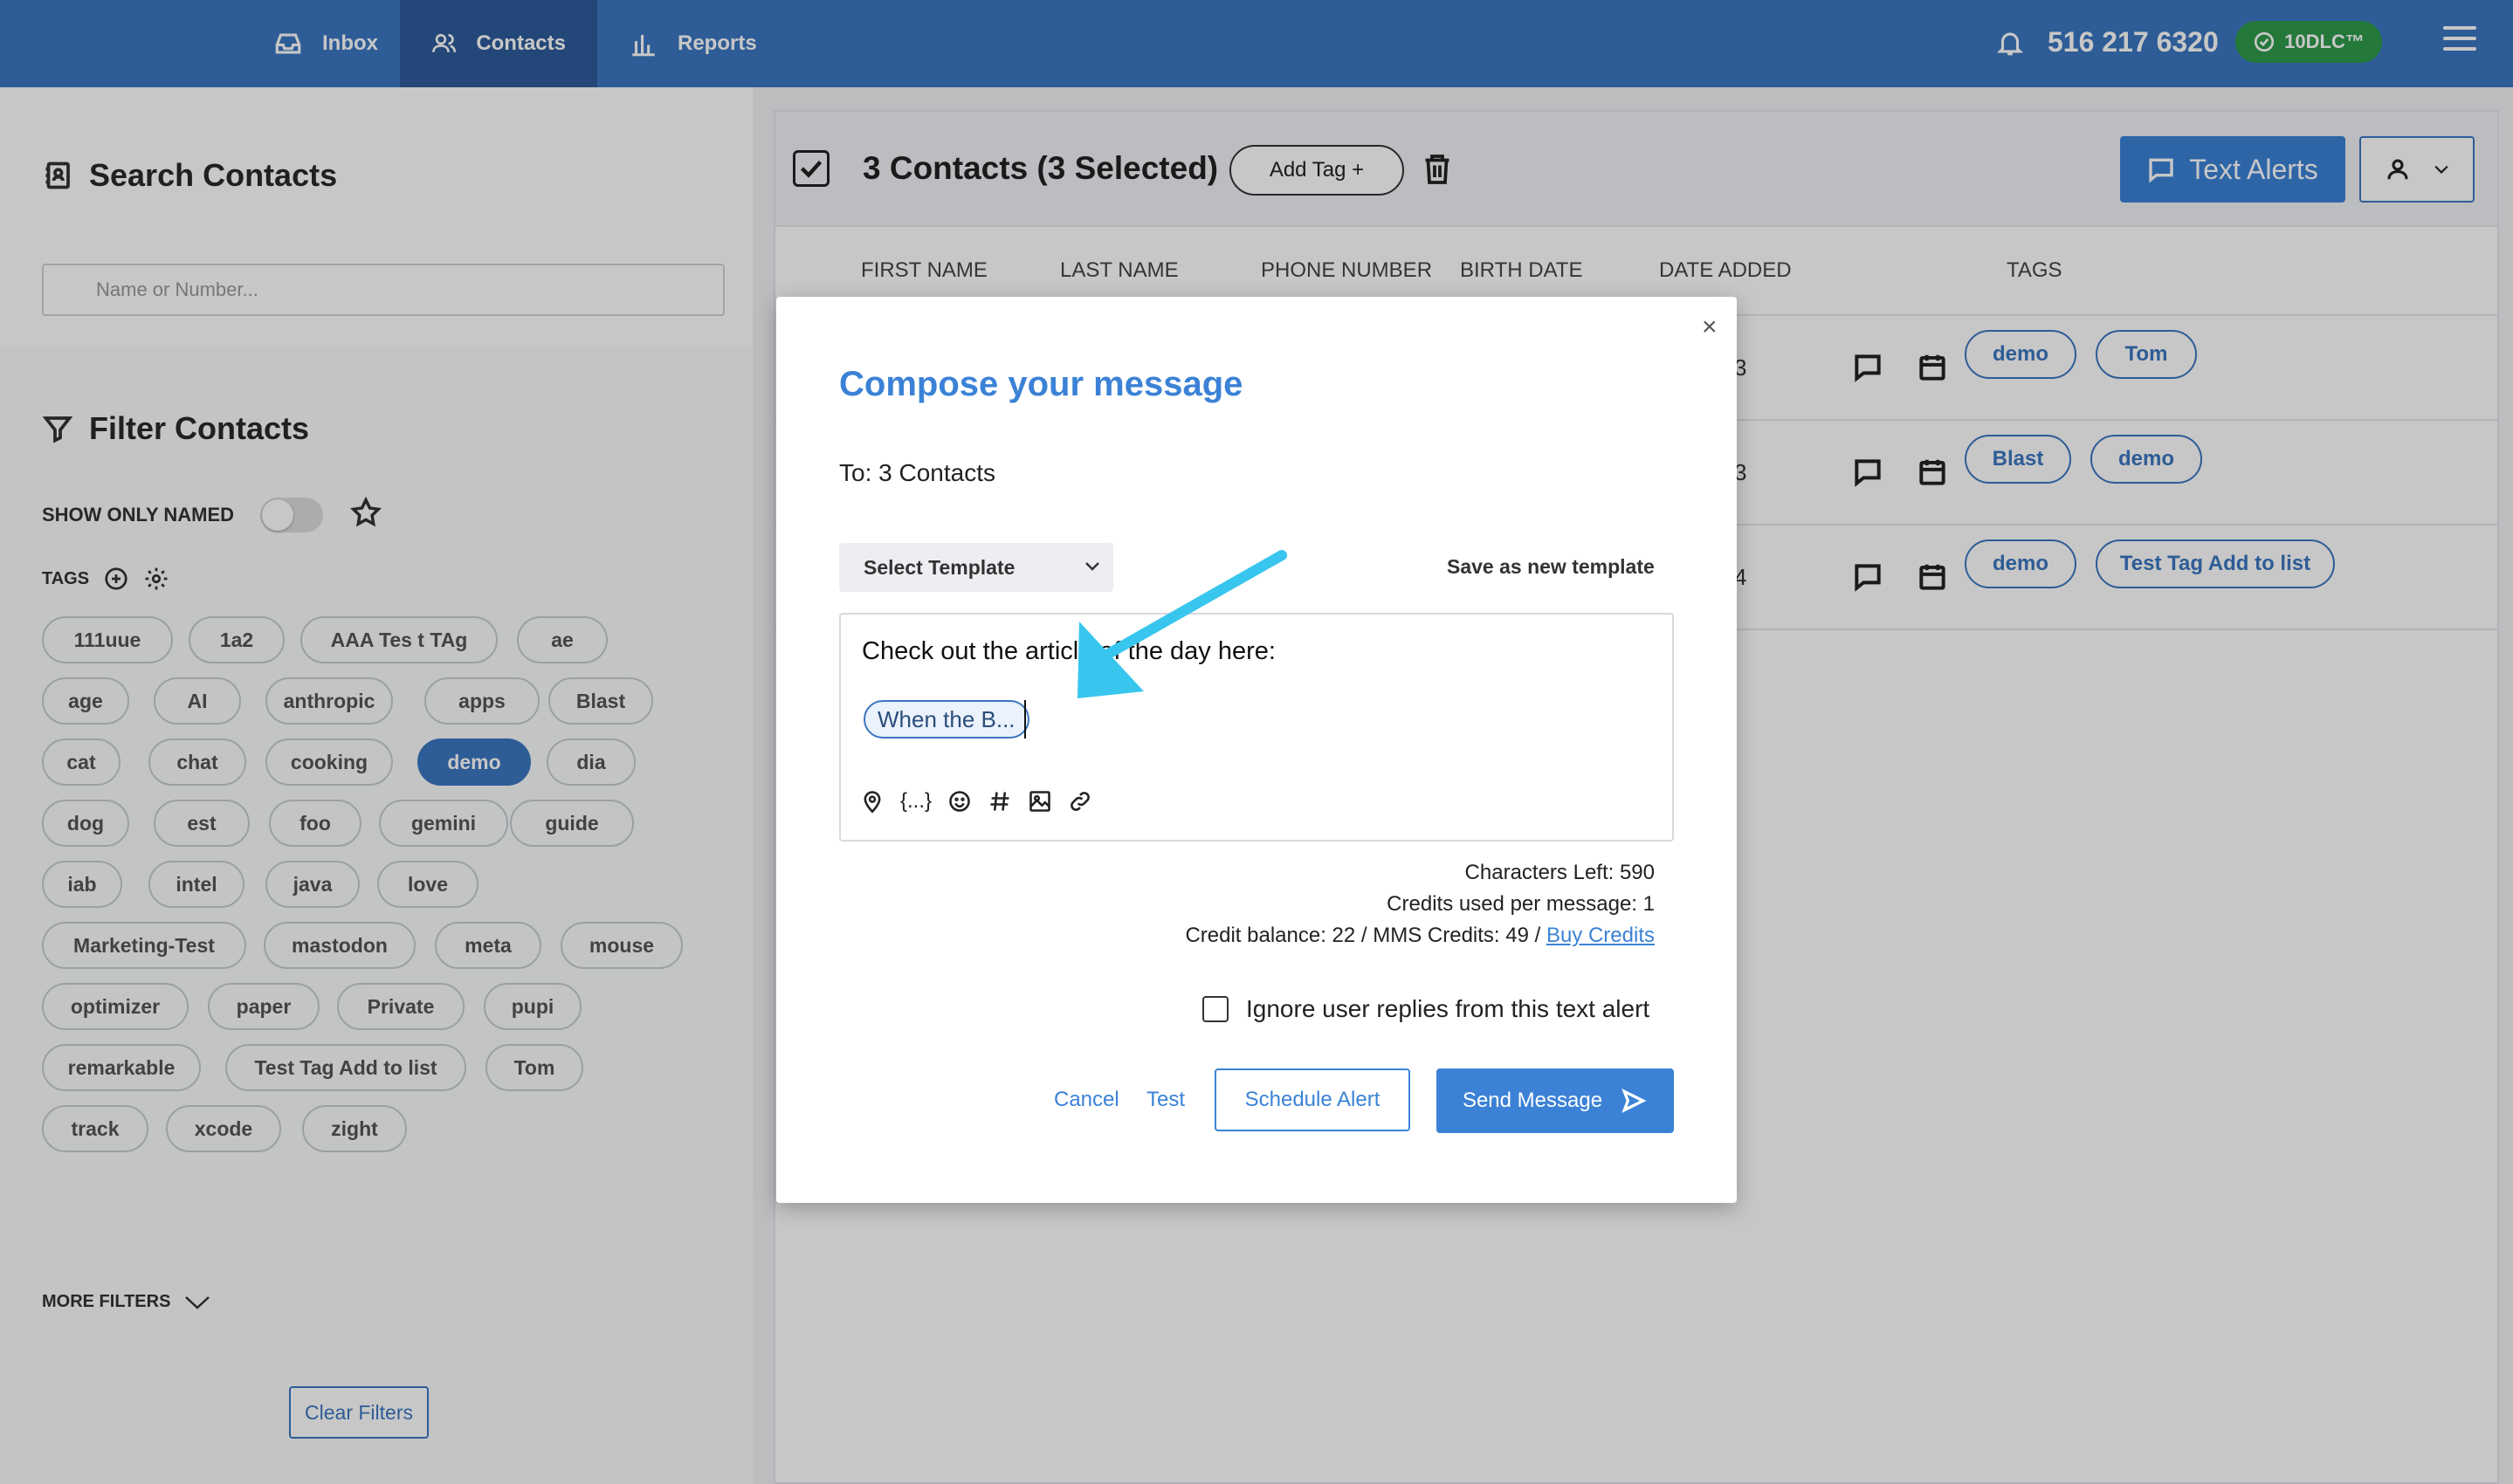 The image size is (2513, 1484). Describe the element at coordinates (916, 802) in the screenshot. I see `merge-field-icon: {...}` at that location.